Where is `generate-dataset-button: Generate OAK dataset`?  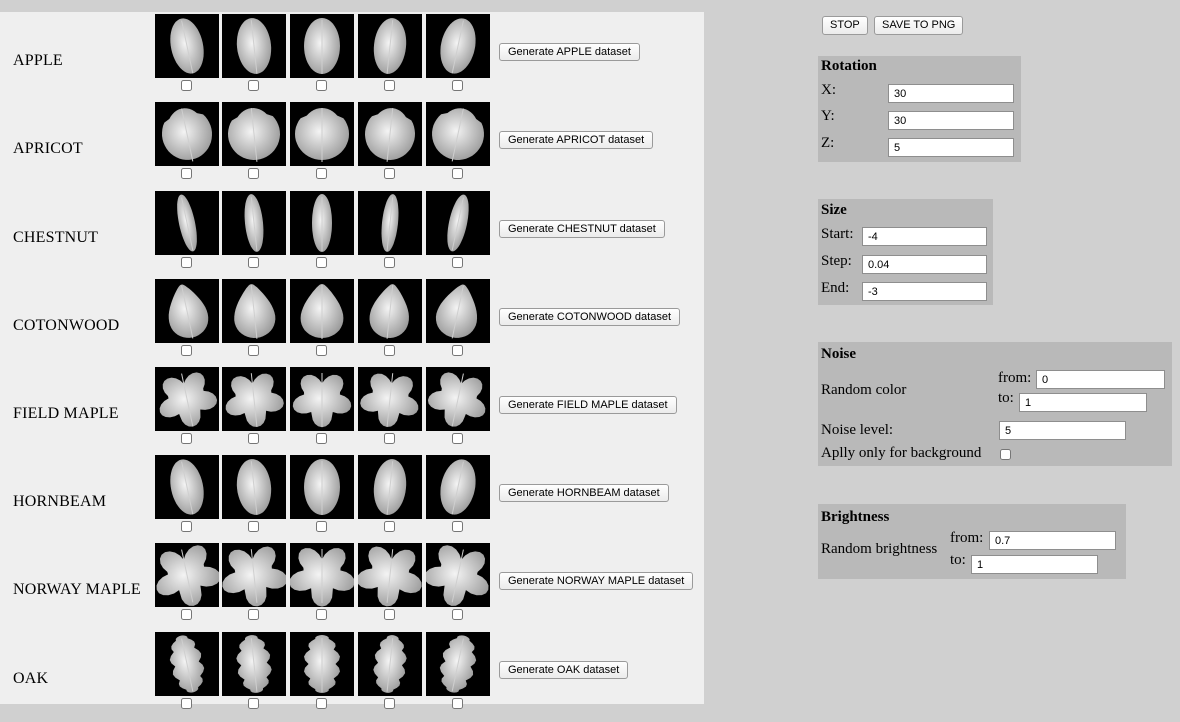 generate-dataset-button: Generate OAK dataset is located at coordinates (564, 670).